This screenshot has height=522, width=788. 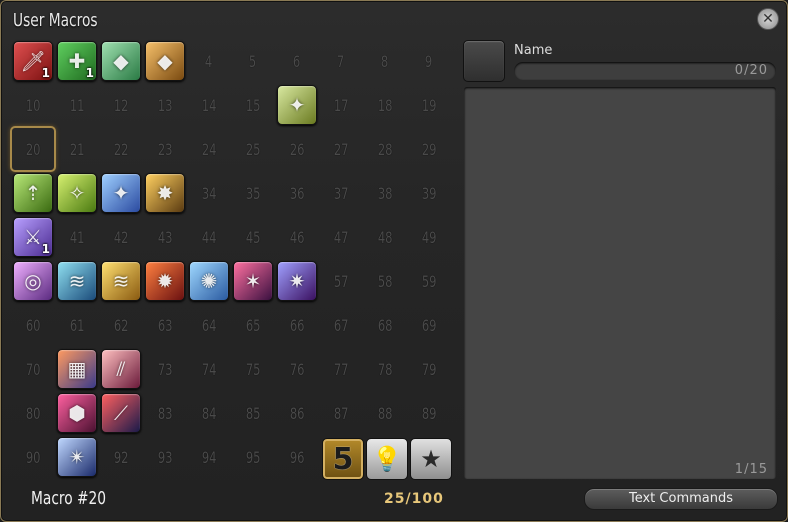 I want to click on set-5-button: 5, so click(x=343, y=459).